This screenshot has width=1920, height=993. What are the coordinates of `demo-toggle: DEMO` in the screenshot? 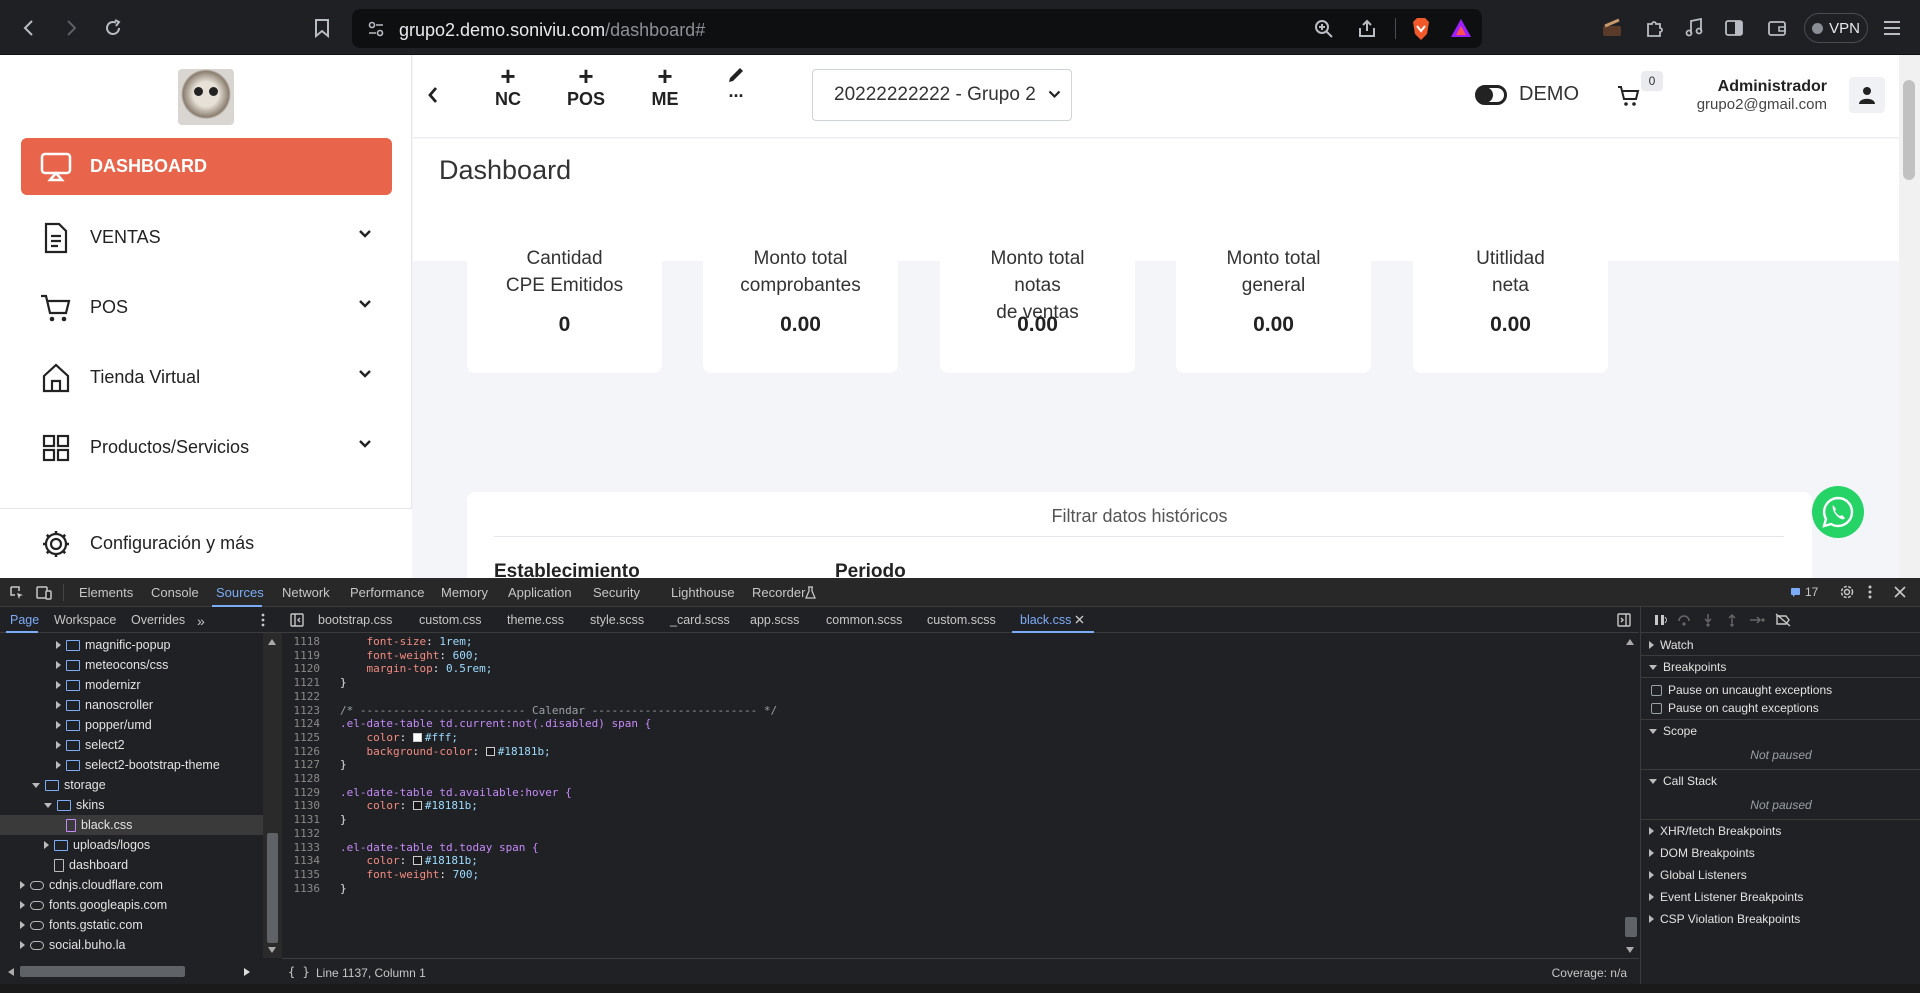 It's located at (1527, 94).